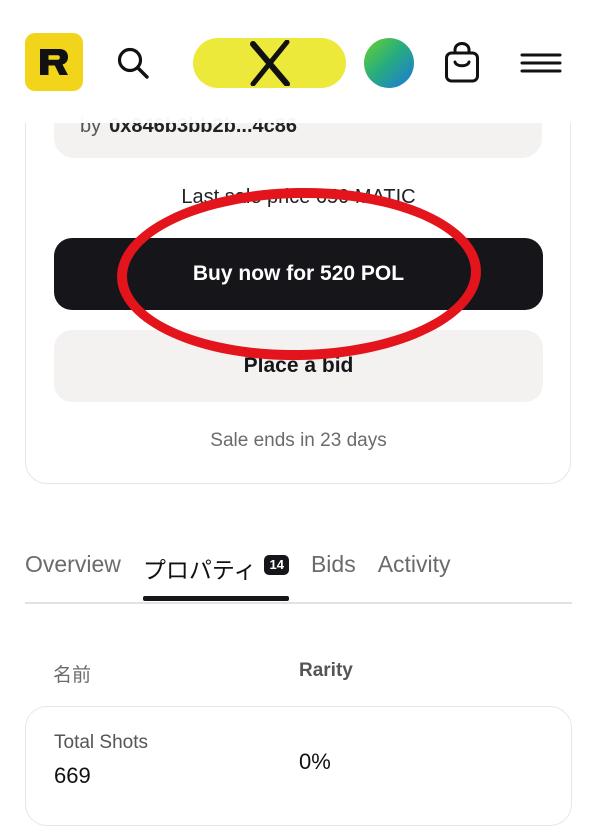 Image resolution: width=597 pixels, height=826 pixels. I want to click on x-promo-pill, so click(269, 63).